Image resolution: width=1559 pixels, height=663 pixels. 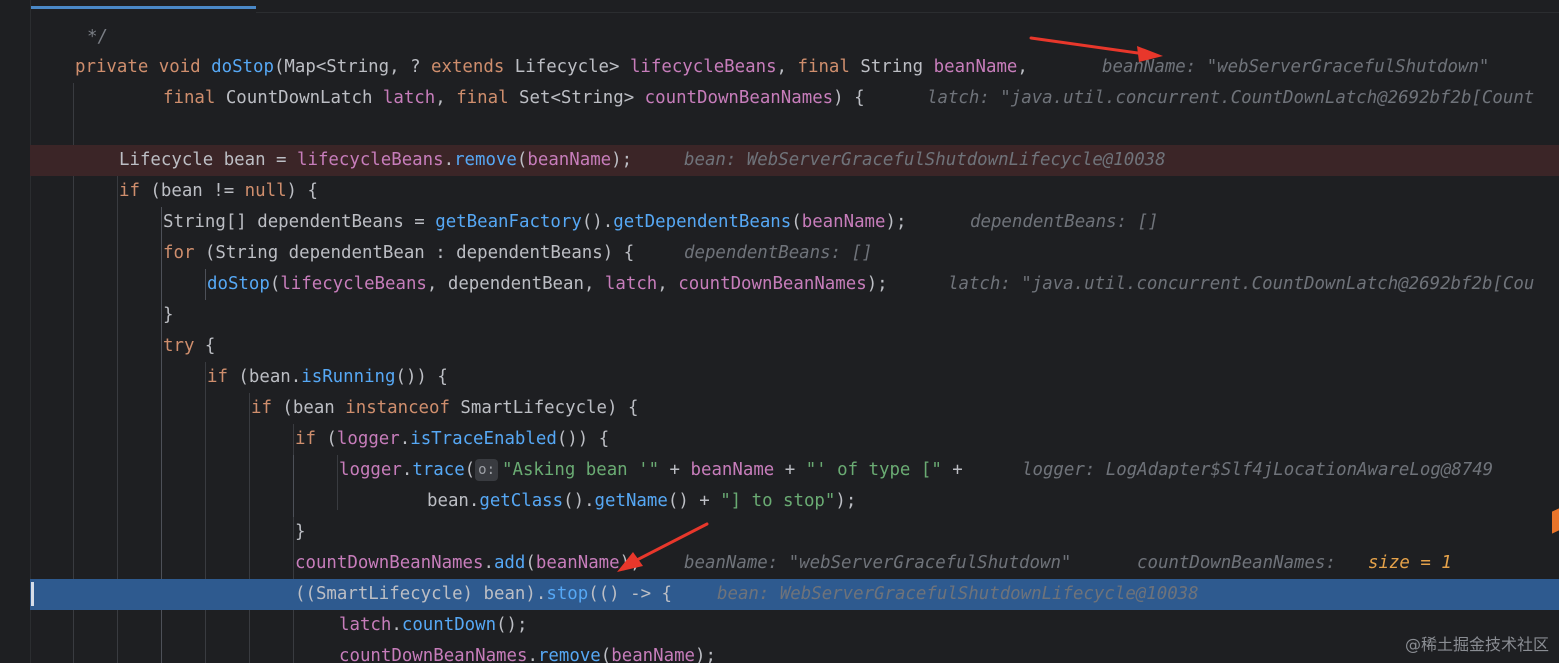 What do you see at coordinates (389, 563) in the screenshot?
I see `code-token: countDownBeanNames` at bounding box center [389, 563].